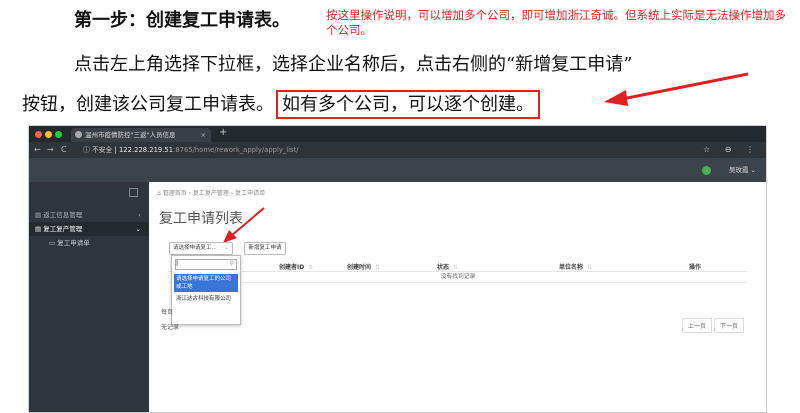 The height and width of the screenshot is (413, 800). What do you see at coordinates (236, 150) in the screenshot?
I see `url-path: :8765/home/rework_apply/apply_list/` at bounding box center [236, 150].